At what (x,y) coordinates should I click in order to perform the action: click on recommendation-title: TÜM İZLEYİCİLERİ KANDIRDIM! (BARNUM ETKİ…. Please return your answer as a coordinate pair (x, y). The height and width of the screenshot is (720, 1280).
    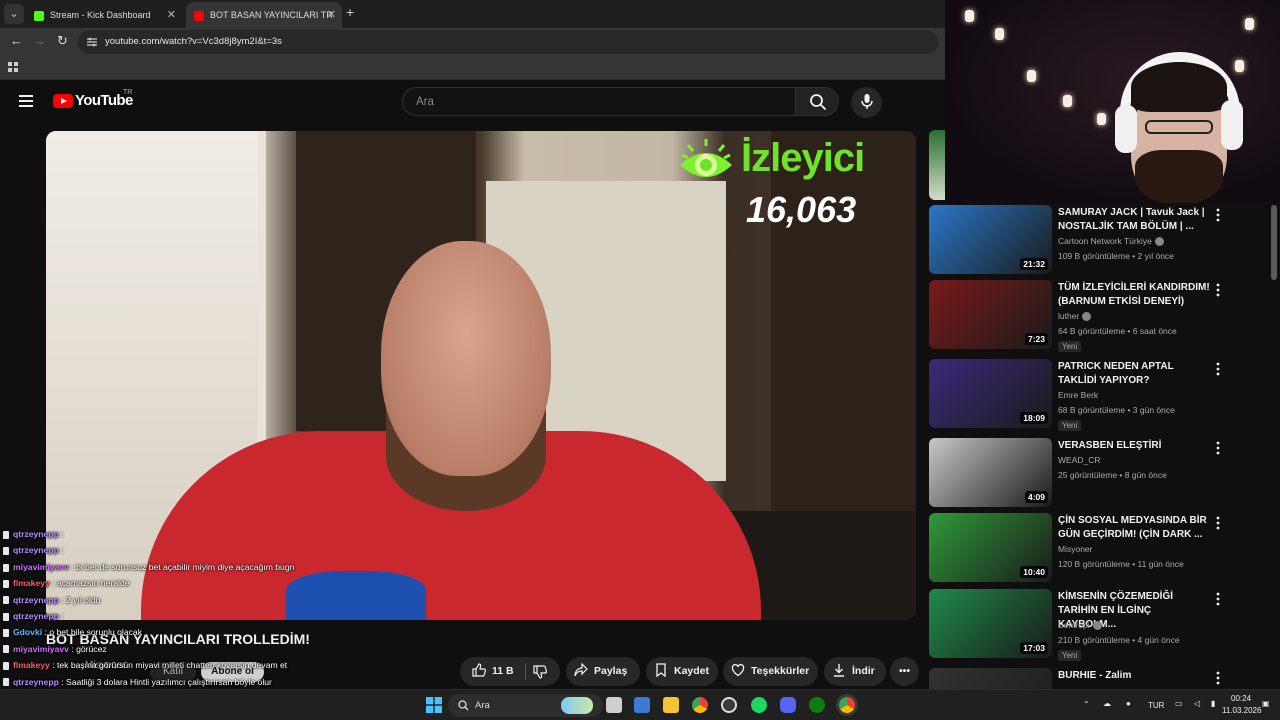
    Looking at the image, I should click on (1134, 295).